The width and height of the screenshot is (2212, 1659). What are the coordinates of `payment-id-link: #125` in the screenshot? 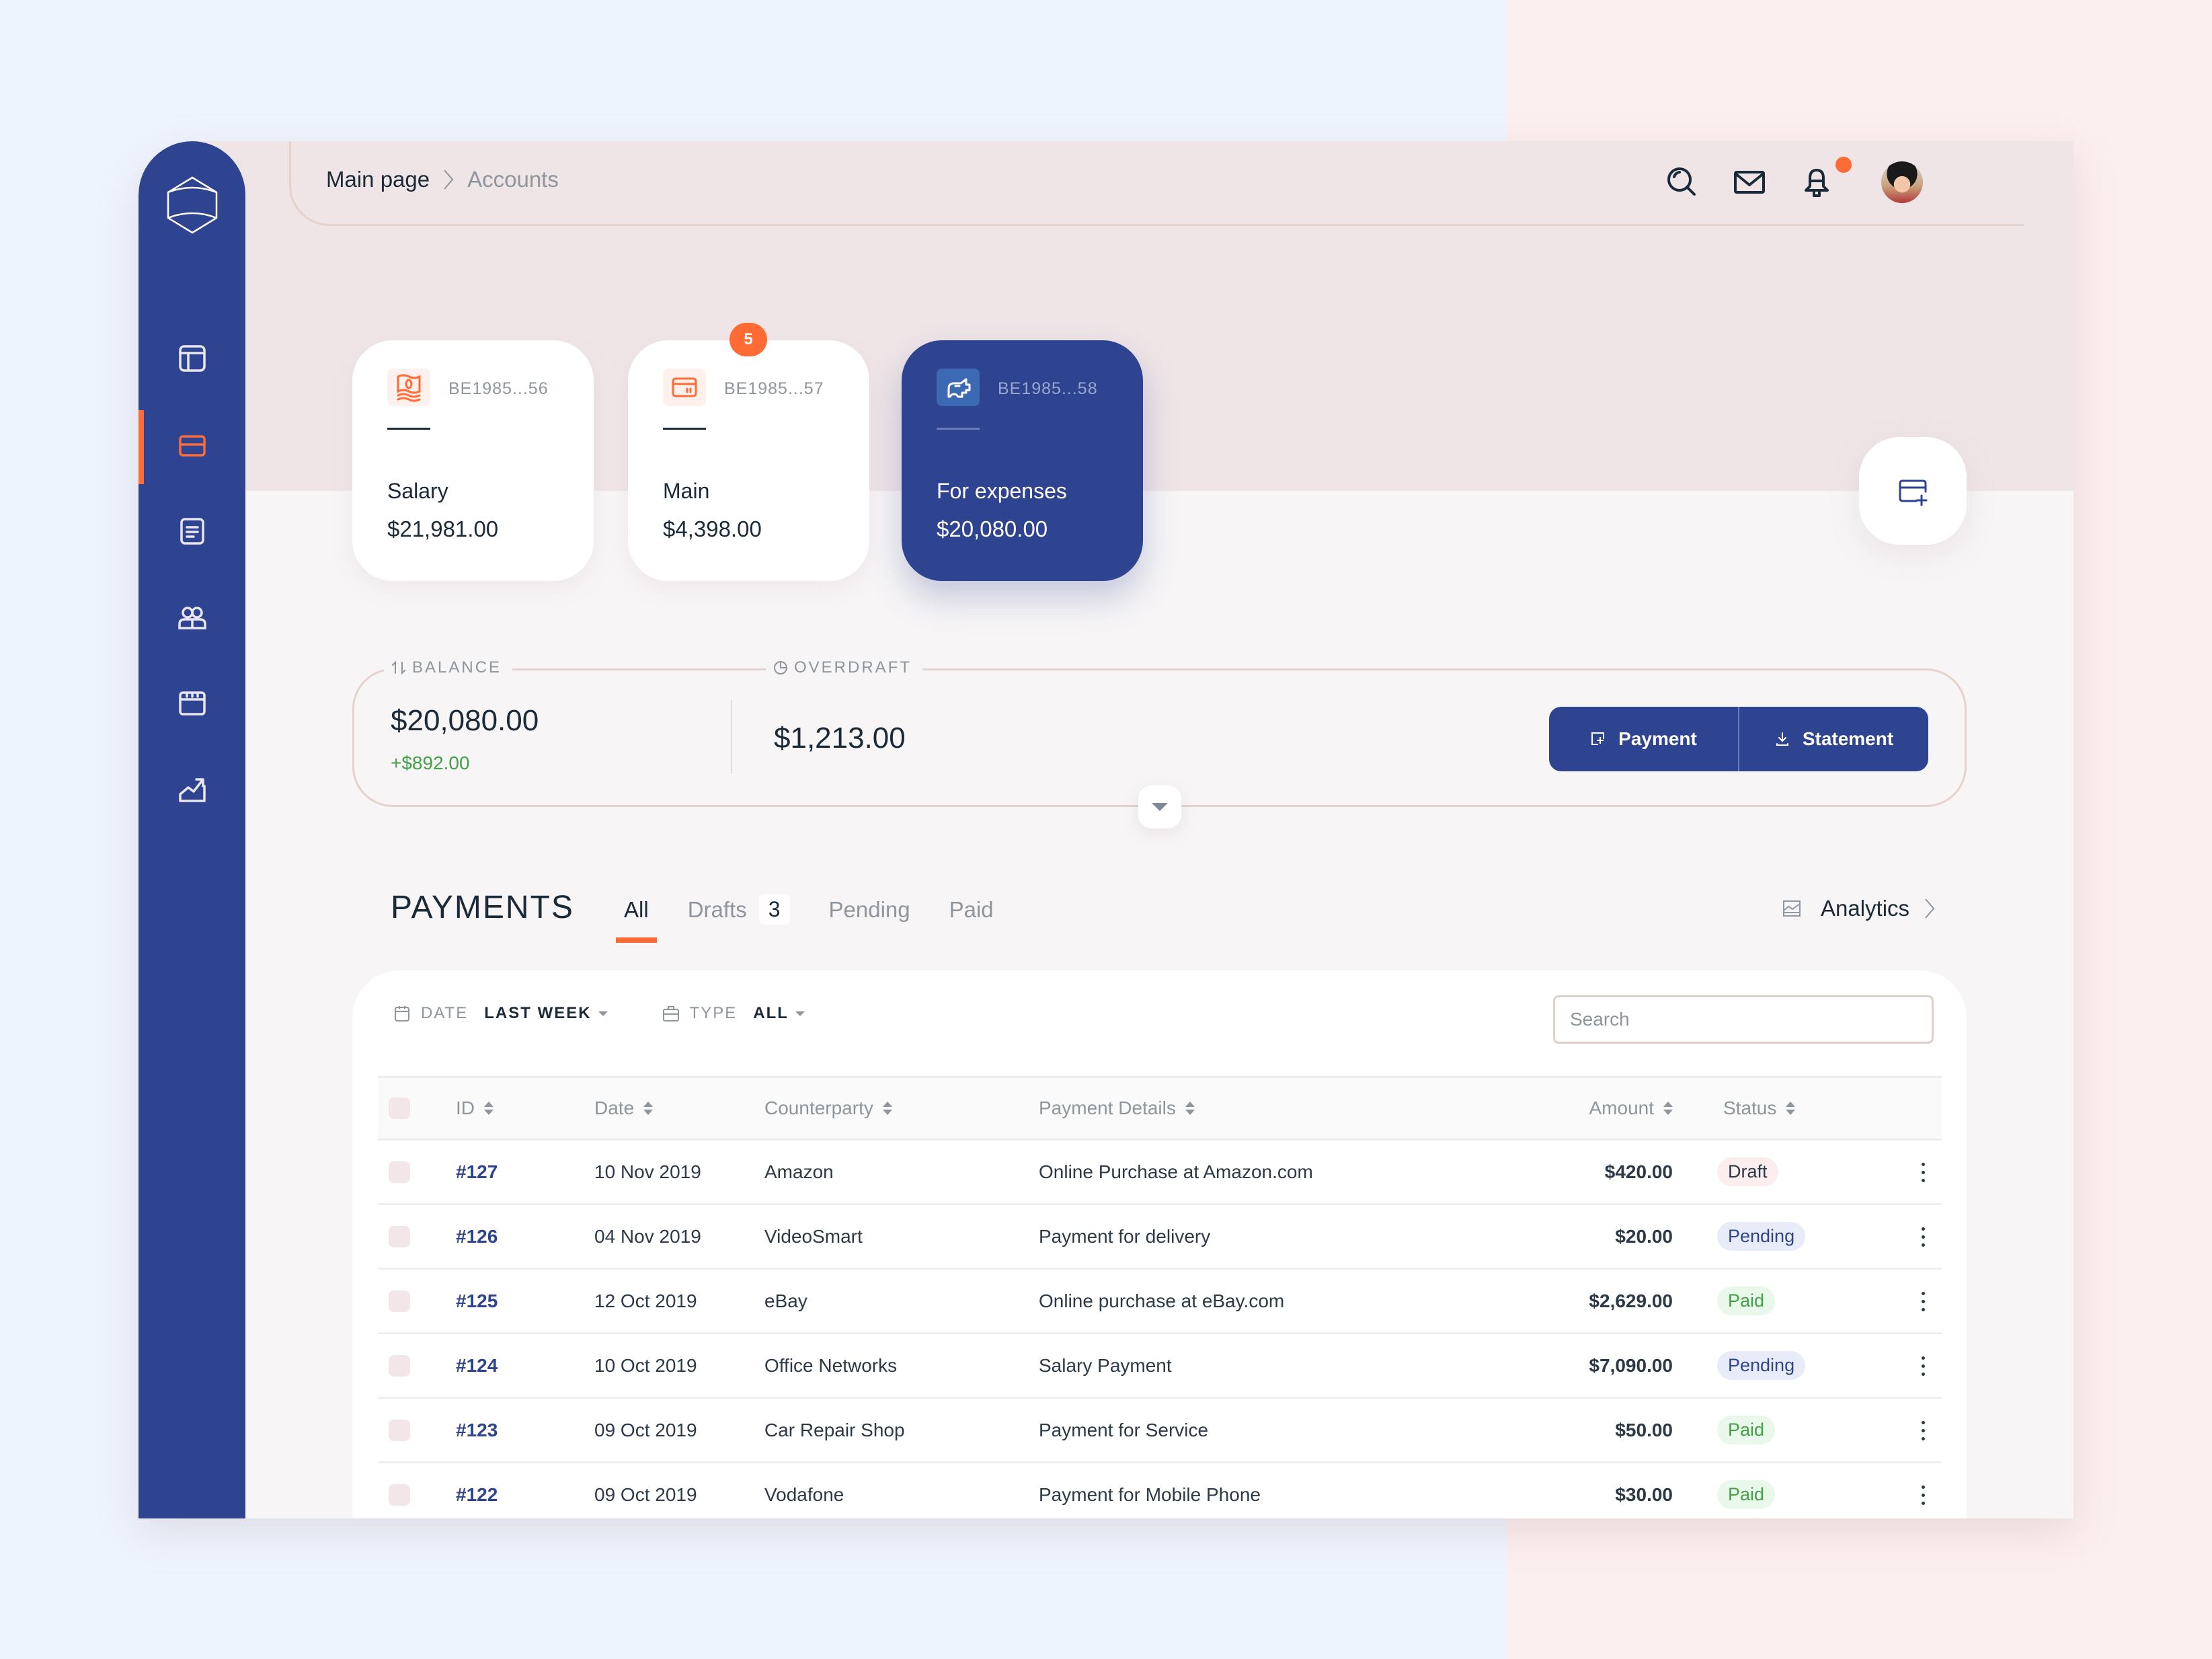 It's located at (477, 1301).